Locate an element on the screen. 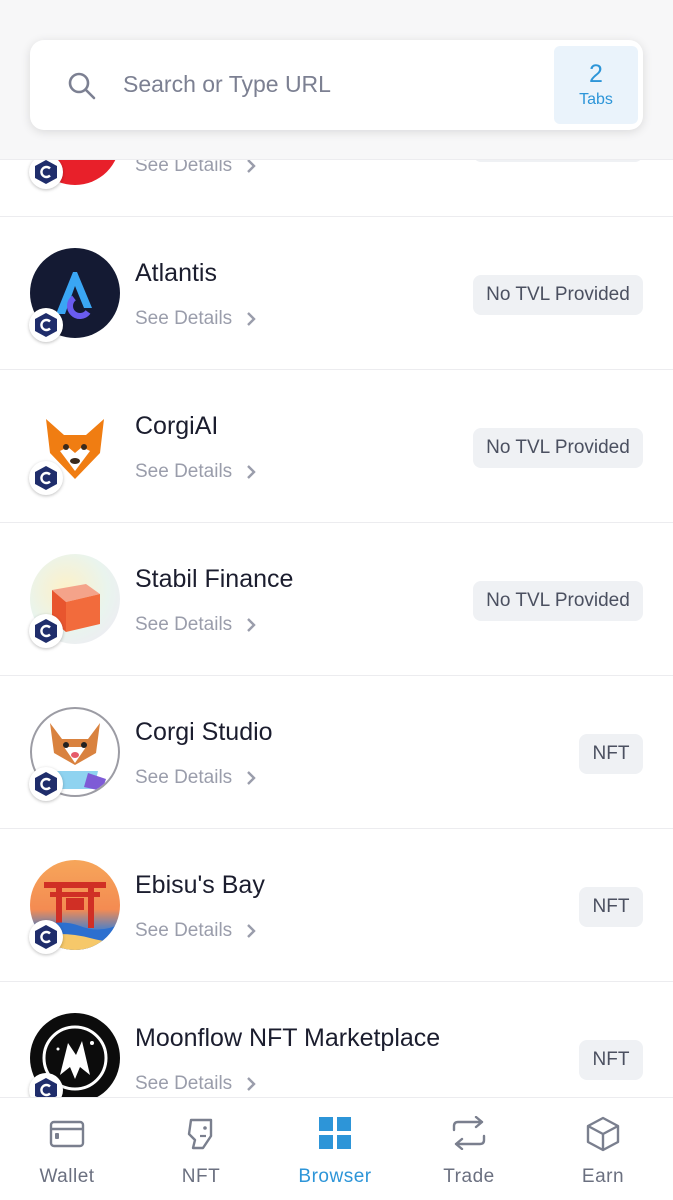 Image resolution: width=673 pixels, height=1200 pixels. search-input: Search or Type URL is located at coordinates (227, 84).